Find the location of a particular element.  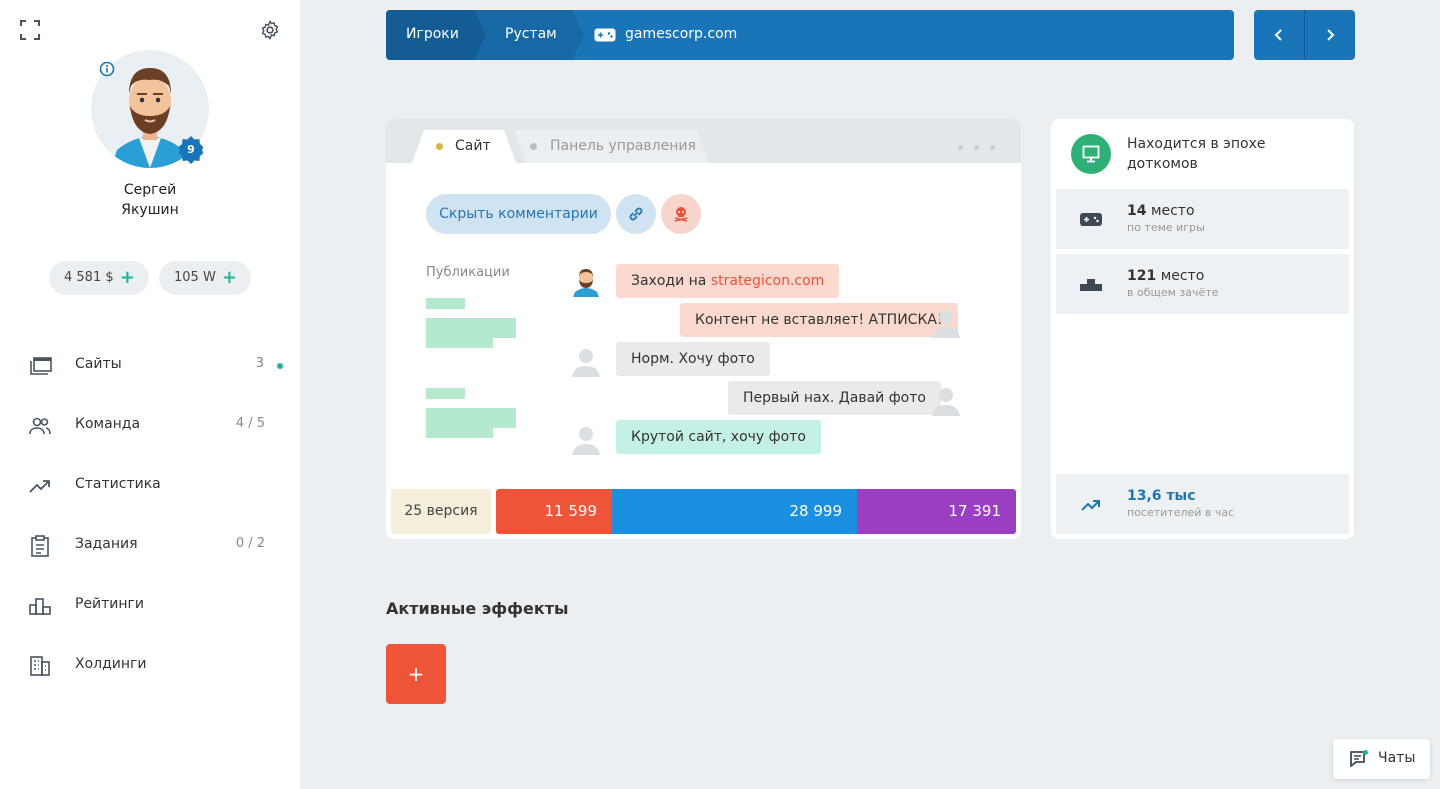

effects-title: Активные эффекты is located at coordinates (477, 608).